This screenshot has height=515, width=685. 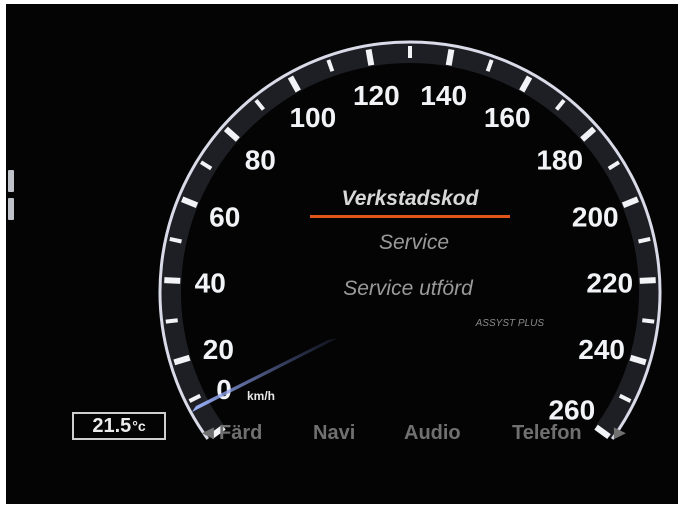 What do you see at coordinates (376, 95) in the screenshot?
I see `speed-label: 120` at bounding box center [376, 95].